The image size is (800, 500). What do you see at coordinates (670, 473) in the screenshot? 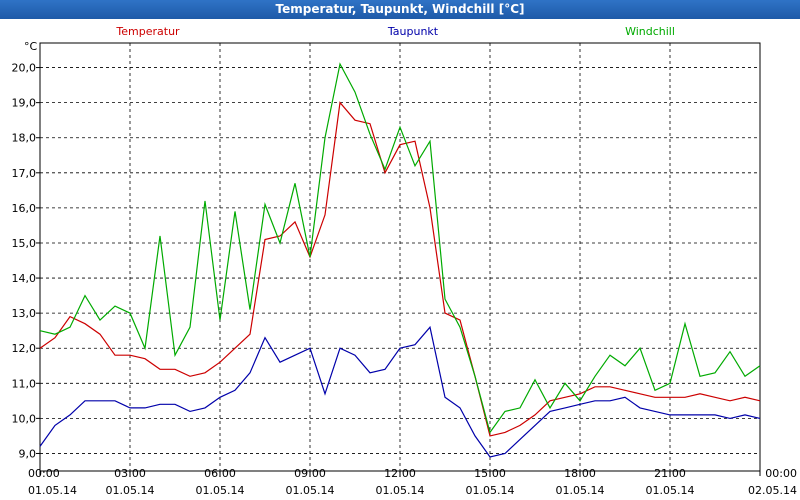
I see `x-tick-time: 21:00` at bounding box center [670, 473].